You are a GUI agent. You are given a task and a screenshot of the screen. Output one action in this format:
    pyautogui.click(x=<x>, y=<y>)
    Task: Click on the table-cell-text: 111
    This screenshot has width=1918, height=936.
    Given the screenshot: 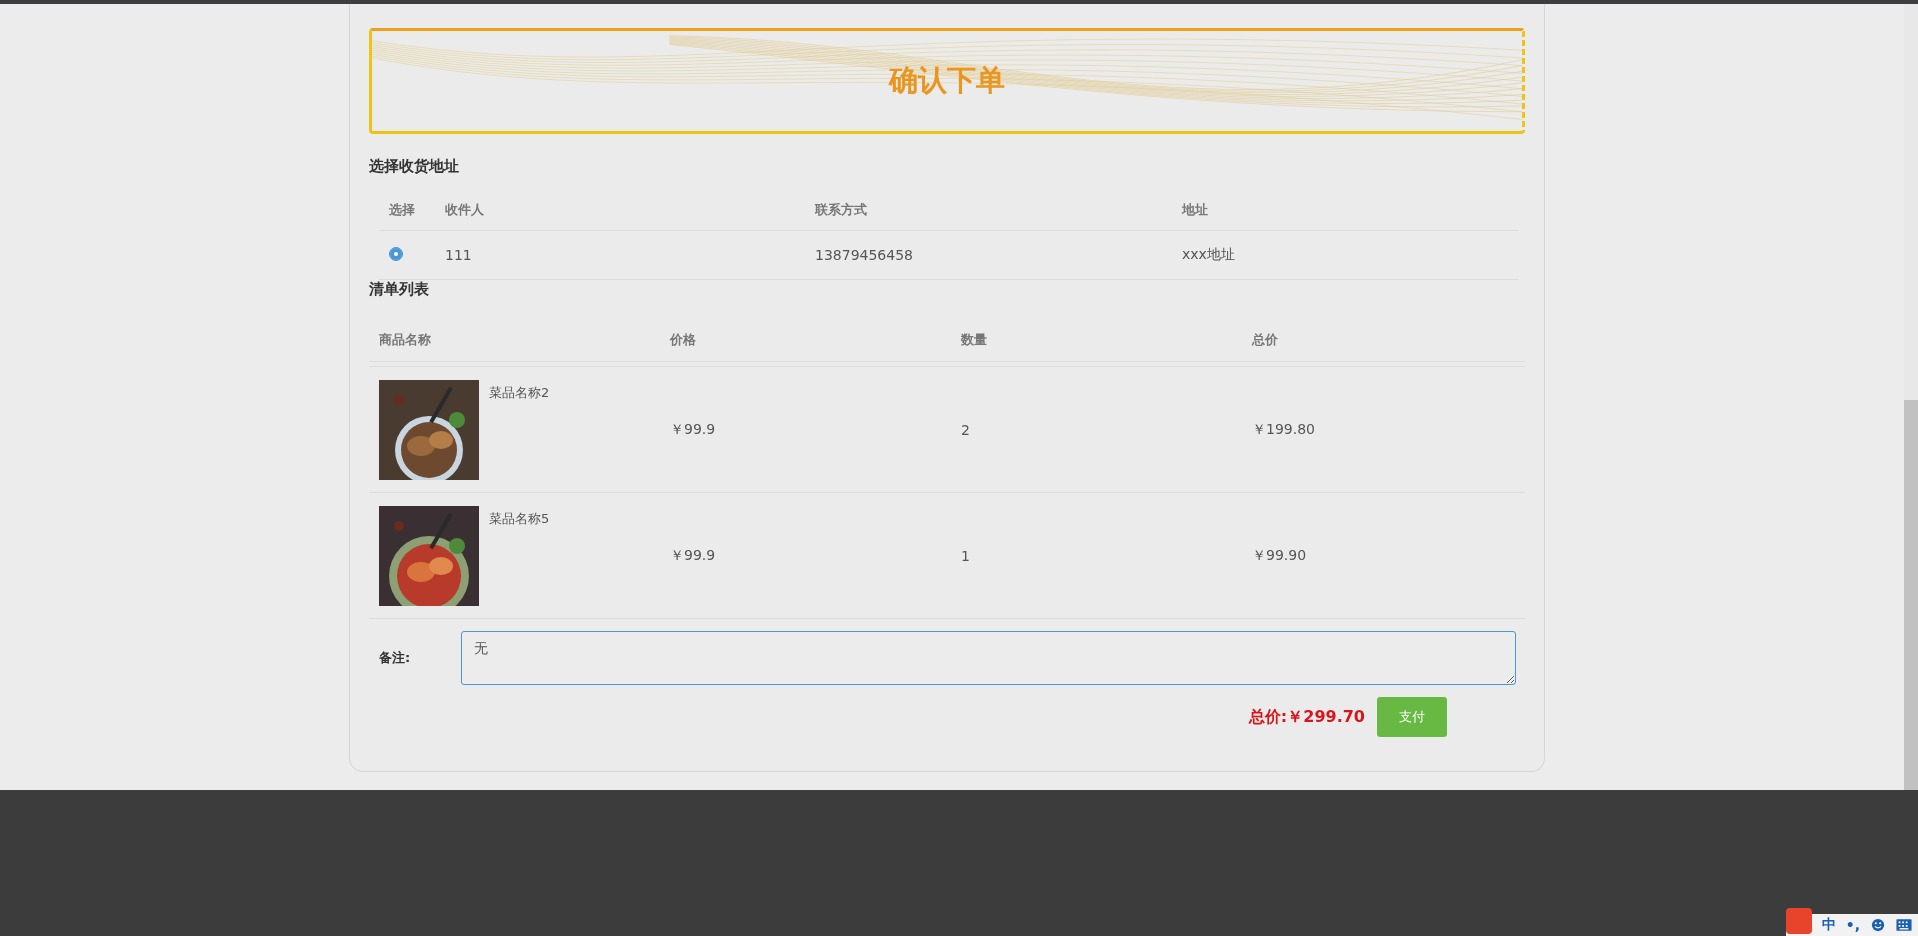 What is the action you would take?
    pyautogui.click(x=459, y=255)
    